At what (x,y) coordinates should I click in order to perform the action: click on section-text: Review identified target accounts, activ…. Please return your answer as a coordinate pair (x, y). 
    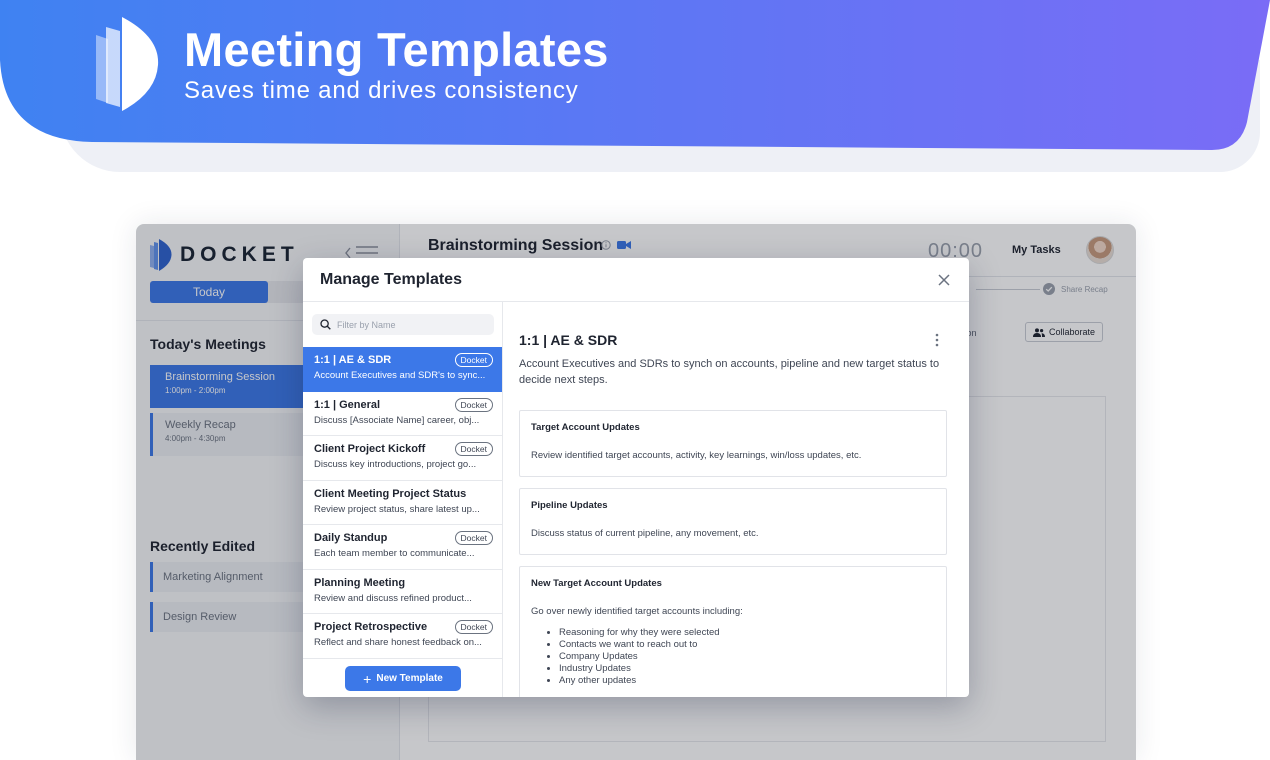
    Looking at the image, I should click on (696, 455).